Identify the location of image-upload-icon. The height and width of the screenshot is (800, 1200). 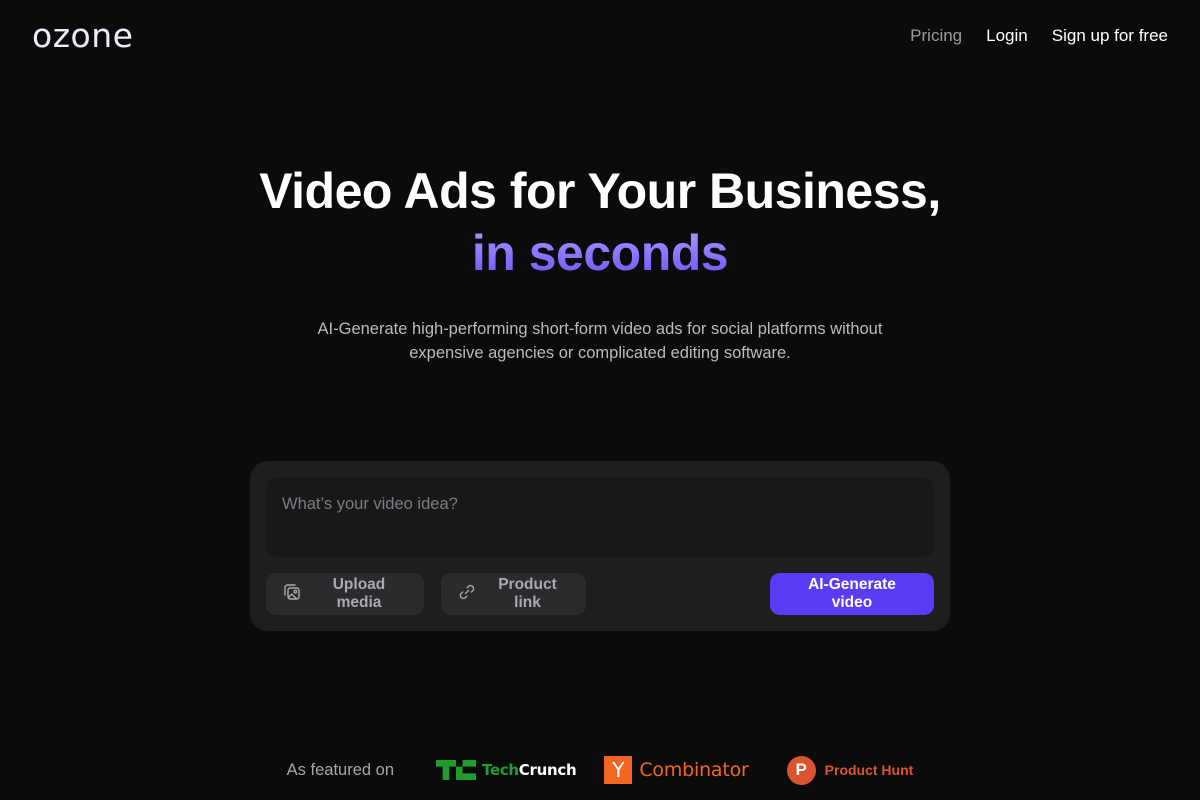
(292, 594).